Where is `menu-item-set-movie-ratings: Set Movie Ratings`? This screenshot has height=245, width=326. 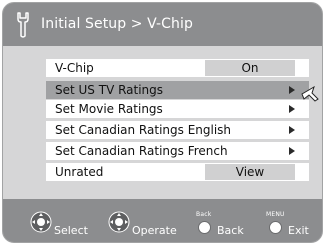 menu-item-set-movie-ratings: Set Movie Ratings is located at coordinates (177, 109).